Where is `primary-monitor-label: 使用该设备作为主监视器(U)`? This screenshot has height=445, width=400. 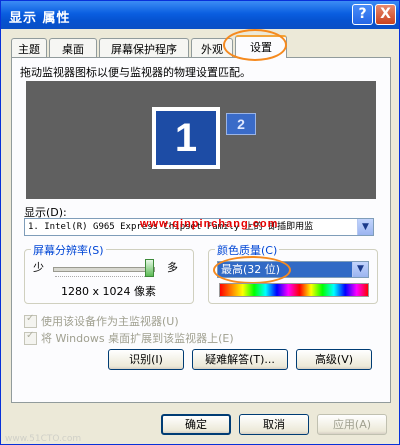 primary-monitor-label: 使用该设备作为主监视器(U) is located at coordinates (110, 321).